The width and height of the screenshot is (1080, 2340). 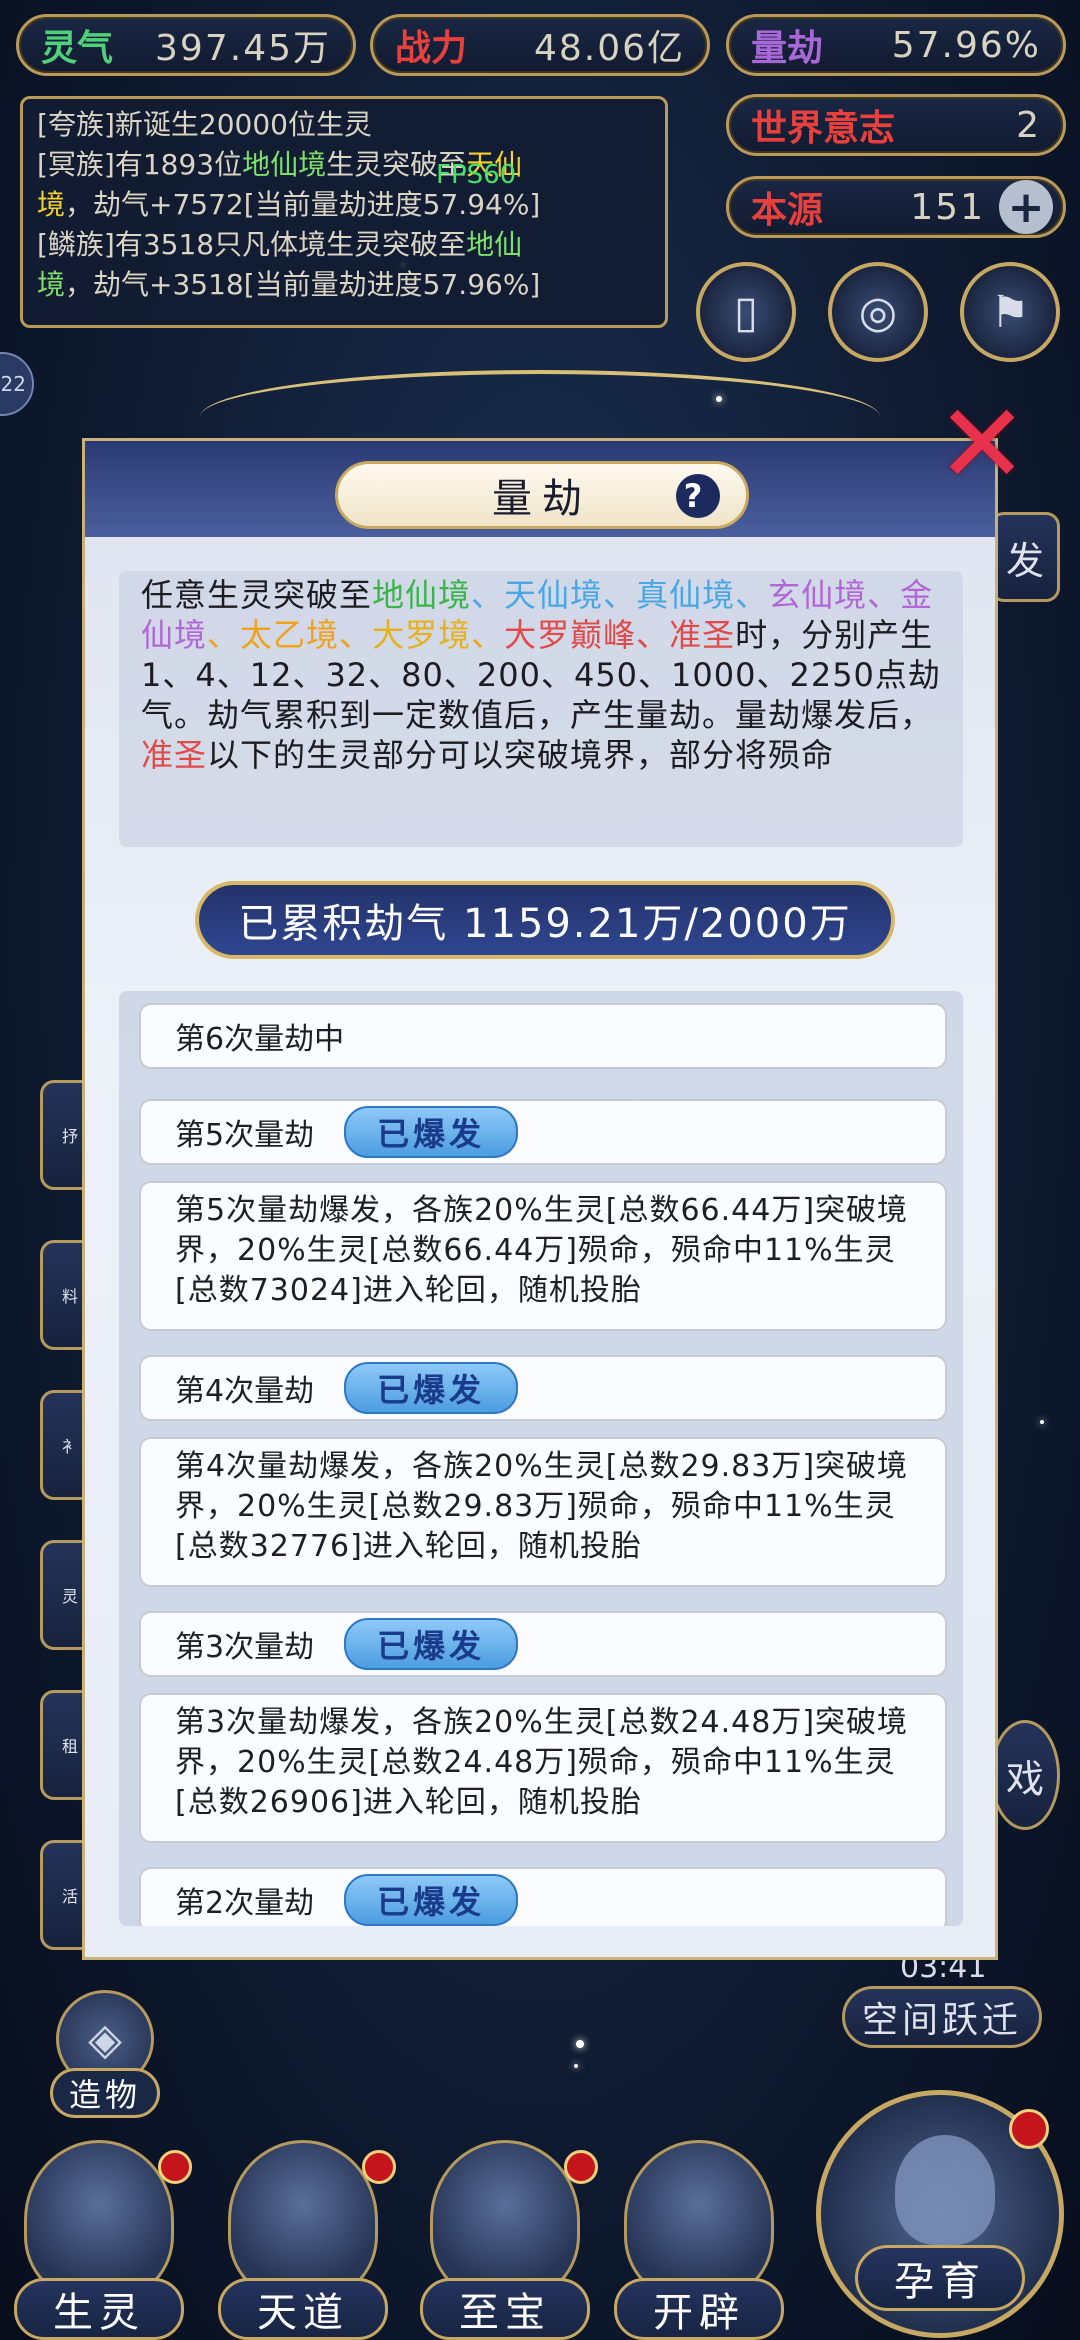 What do you see at coordinates (787, 48) in the screenshot?
I see `stat-label: 量劫` at bounding box center [787, 48].